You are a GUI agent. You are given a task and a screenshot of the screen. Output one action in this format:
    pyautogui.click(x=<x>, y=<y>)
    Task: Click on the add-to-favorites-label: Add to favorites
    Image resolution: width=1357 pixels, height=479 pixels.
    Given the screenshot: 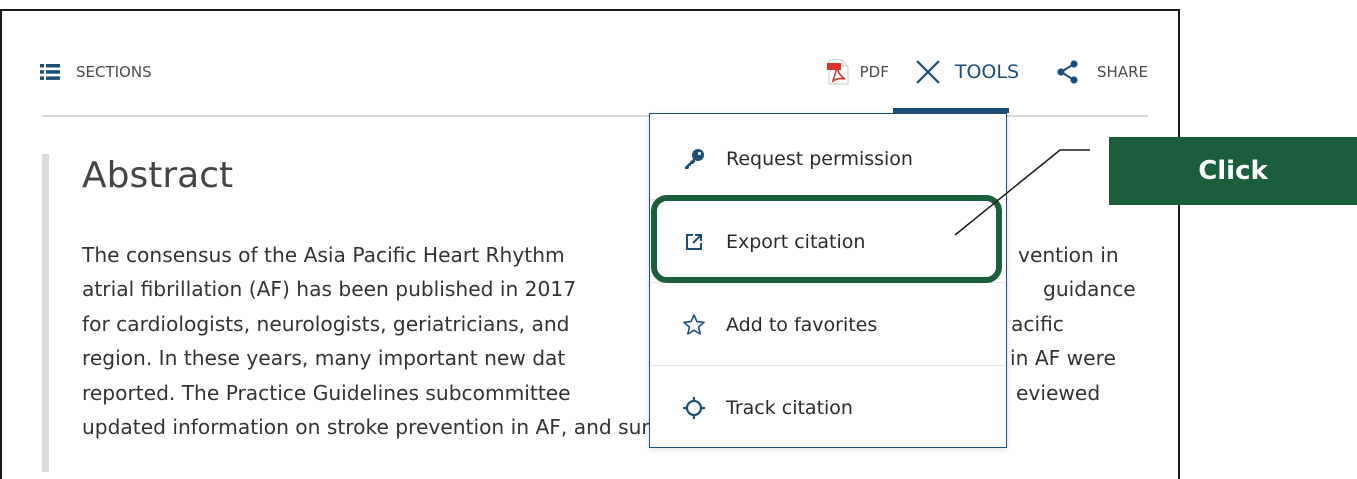 What is the action you would take?
    pyautogui.click(x=802, y=325)
    